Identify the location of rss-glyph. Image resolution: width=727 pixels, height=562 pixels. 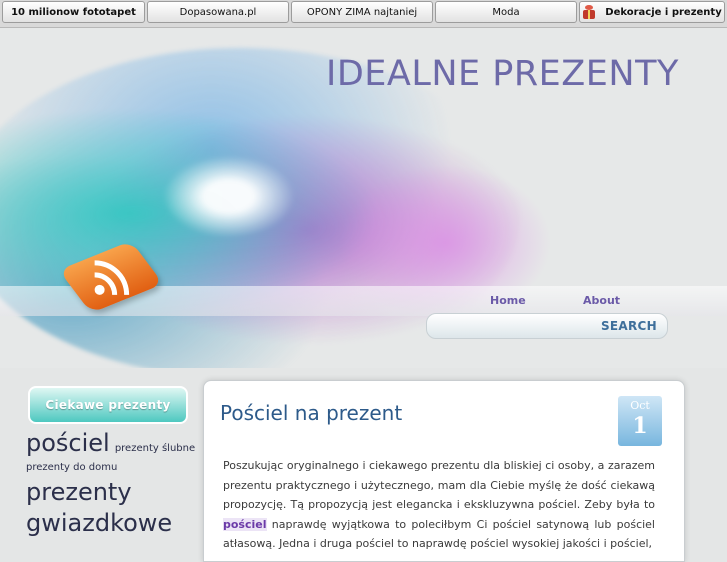
(112, 278).